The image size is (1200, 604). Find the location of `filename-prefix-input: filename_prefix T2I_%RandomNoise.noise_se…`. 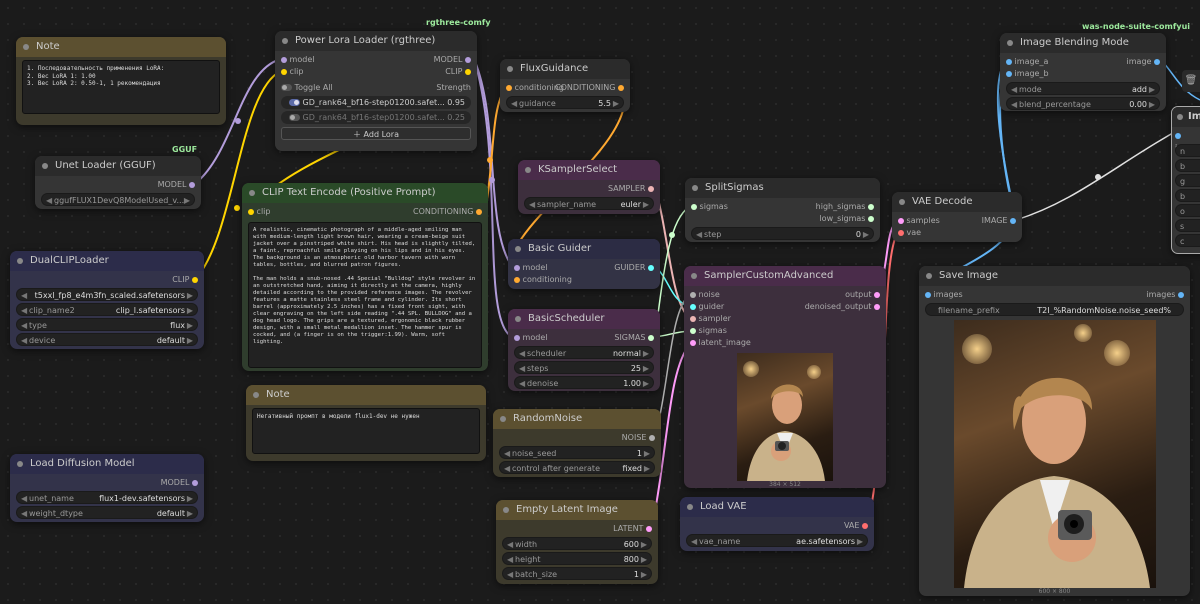

filename-prefix-input: filename_prefix T2I_%RandomNoise.noise_se… is located at coordinates (1054, 309).